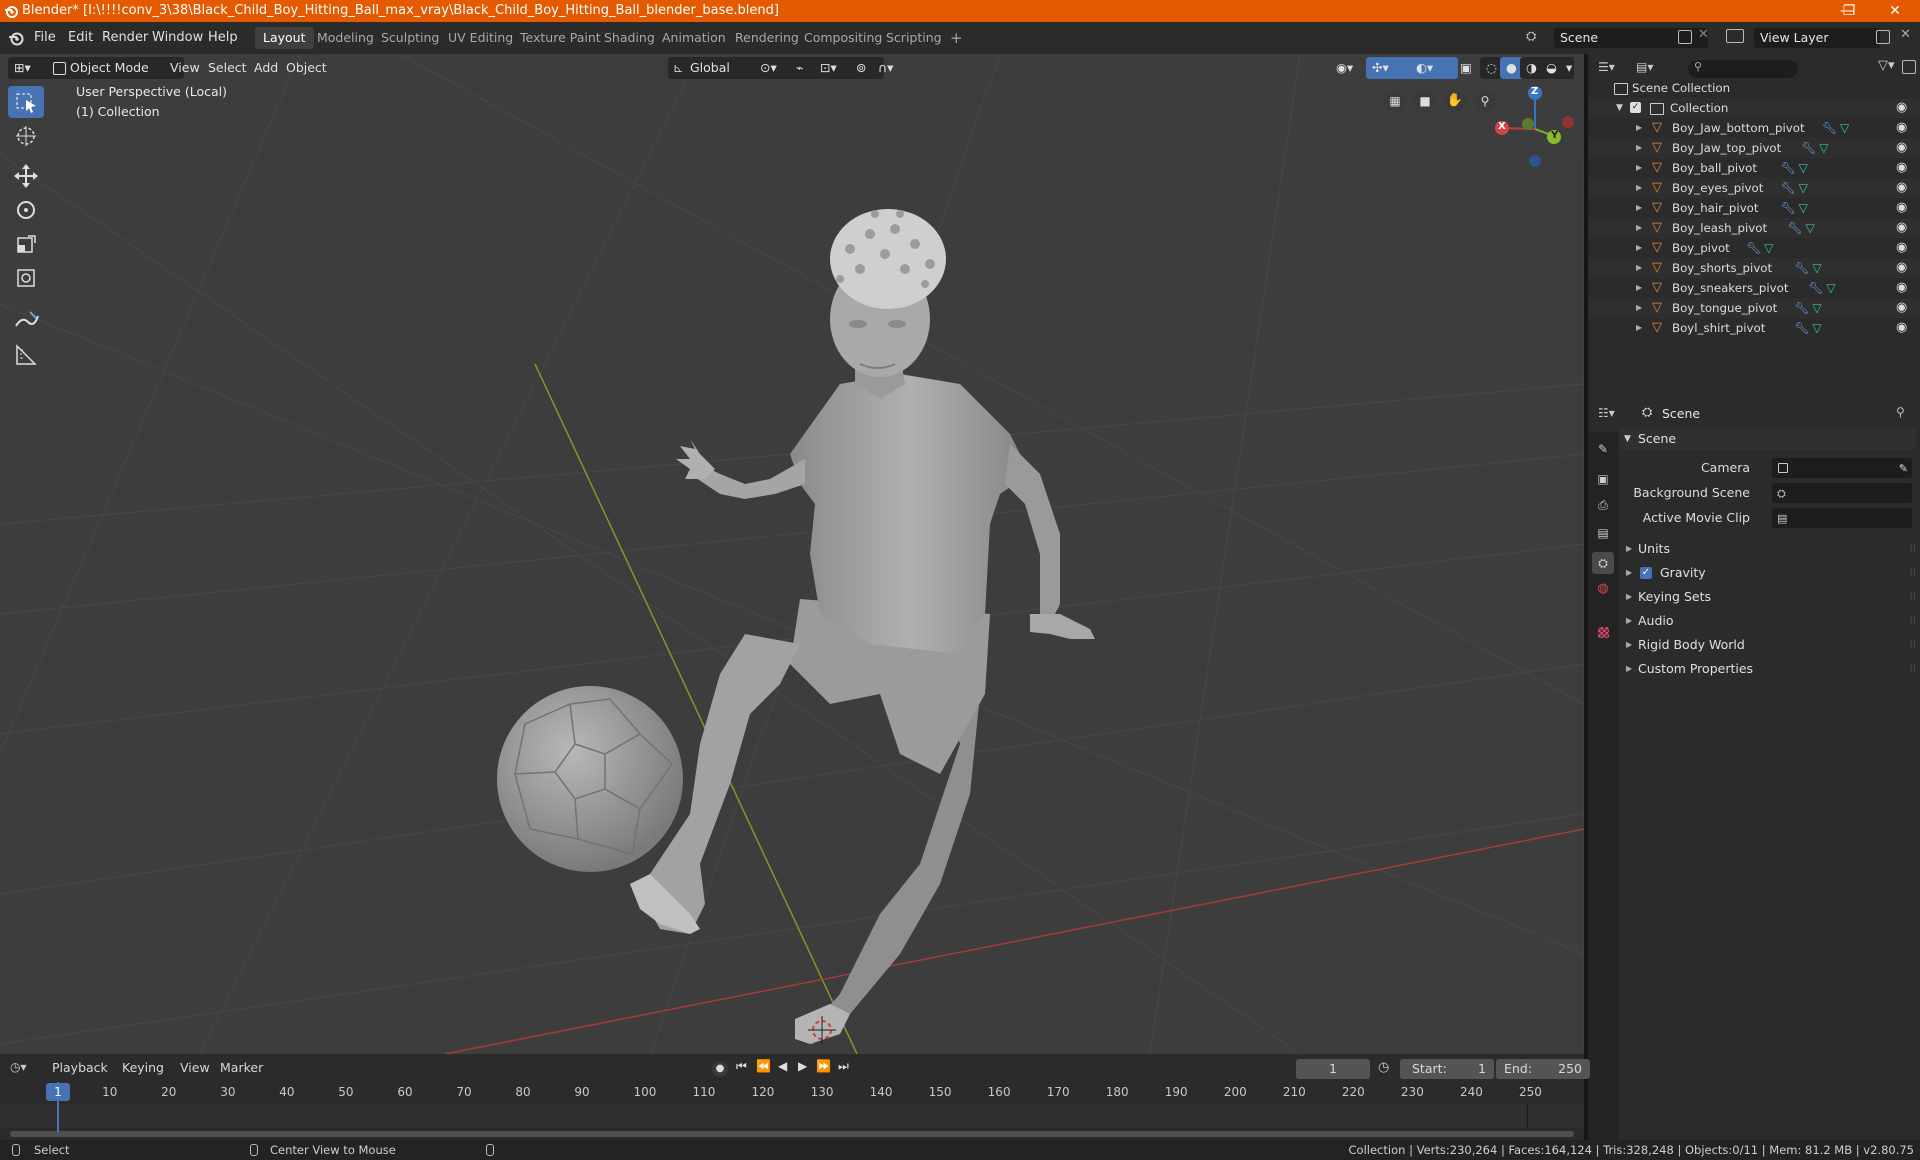 This screenshot has height=1160, width=1920. Describe the element at coordinates (767, 38) in the screenshot. I see `tab-rendering: Rendering` at that location.